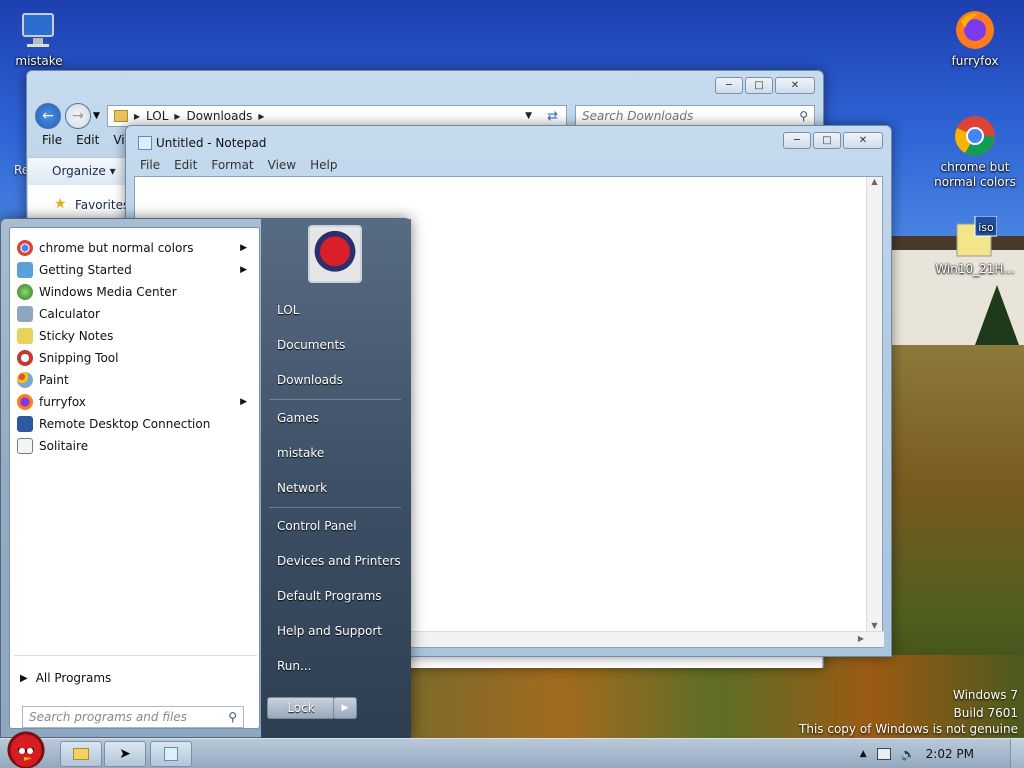  I want to click on start-link-default-programs: Default Programs, so click(329, 596).